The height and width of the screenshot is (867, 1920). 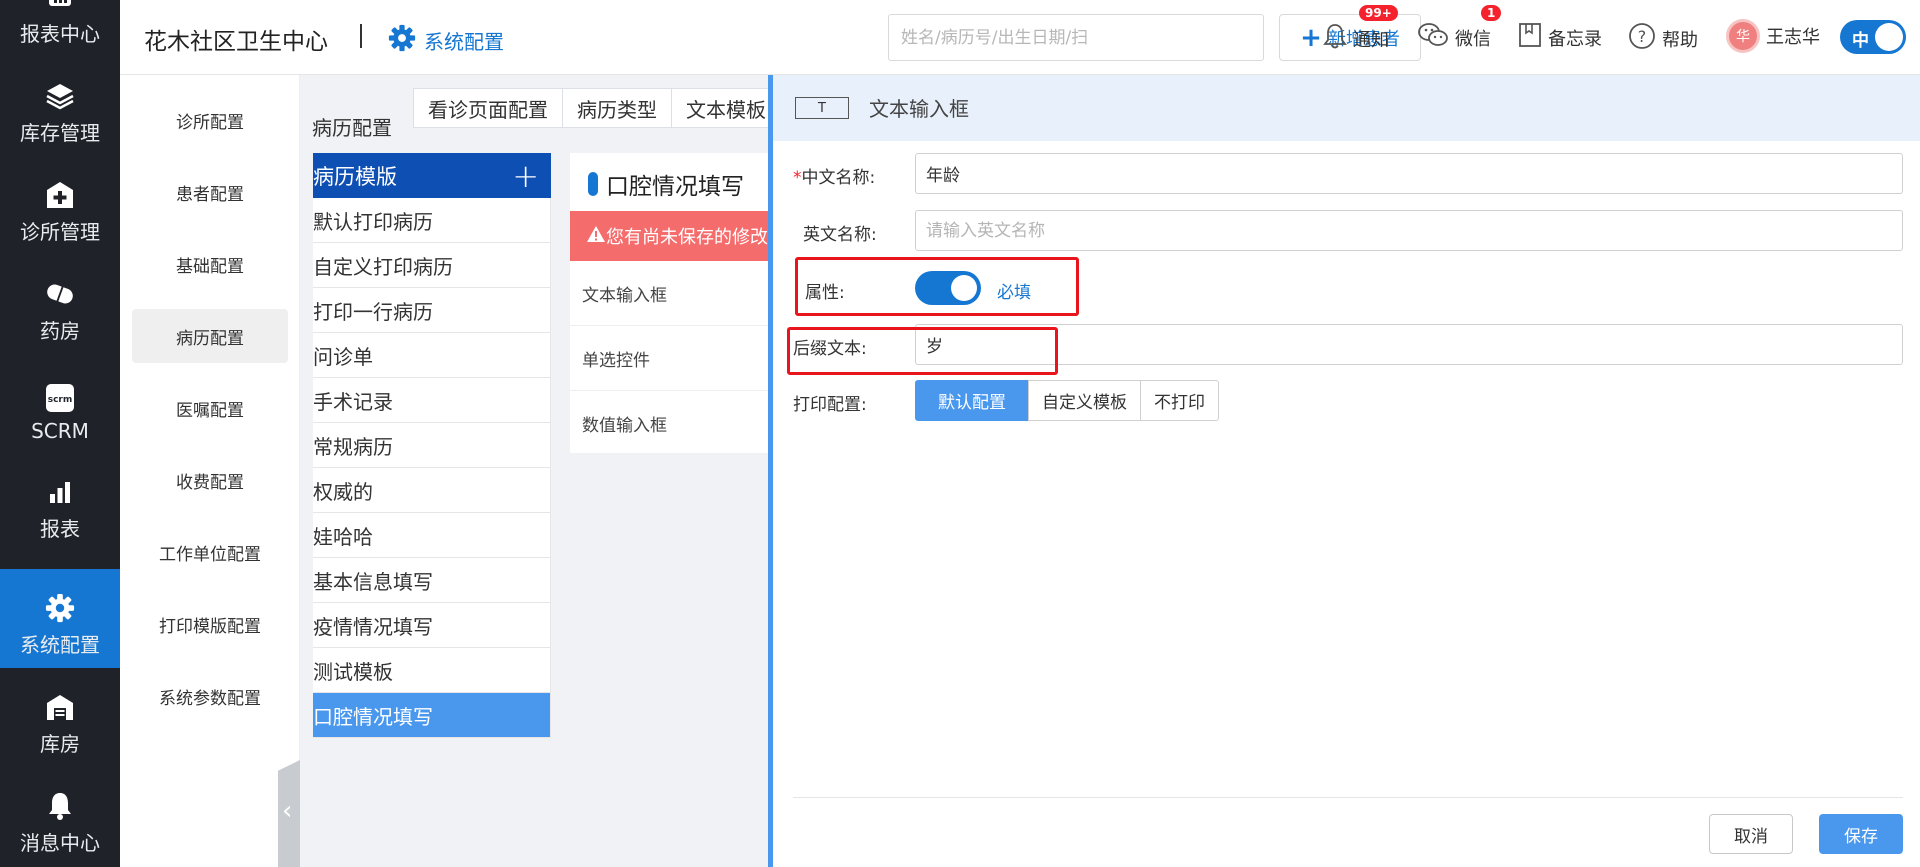 What do you see at coordinates (432, 670) in the screenshot?
I see `list-item: 测试模板` at bounding box center [432, 670].